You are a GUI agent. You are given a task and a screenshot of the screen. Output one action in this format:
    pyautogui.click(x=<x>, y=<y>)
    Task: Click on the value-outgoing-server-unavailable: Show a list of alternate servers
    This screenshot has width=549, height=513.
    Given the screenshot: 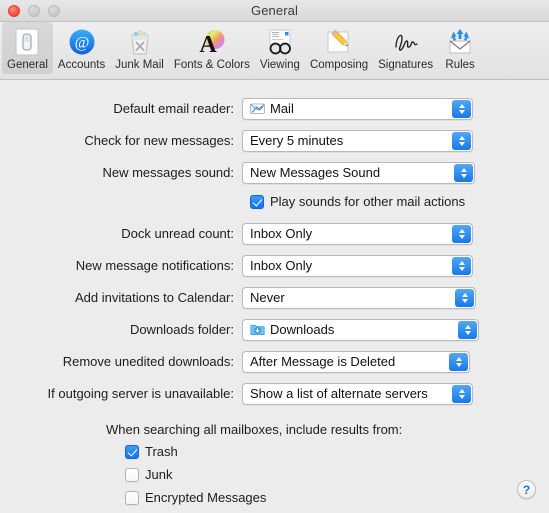 What is the action you would take?
    pyautogui.click(x=339, y=393)
    